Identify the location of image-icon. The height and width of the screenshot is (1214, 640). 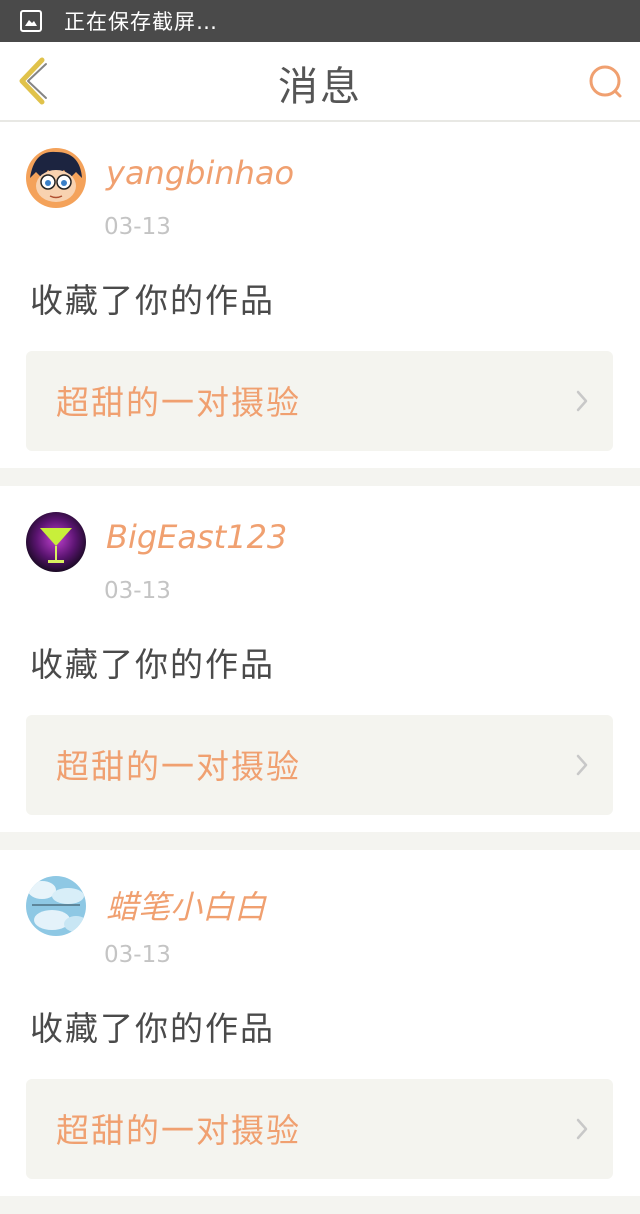
(31, 21).